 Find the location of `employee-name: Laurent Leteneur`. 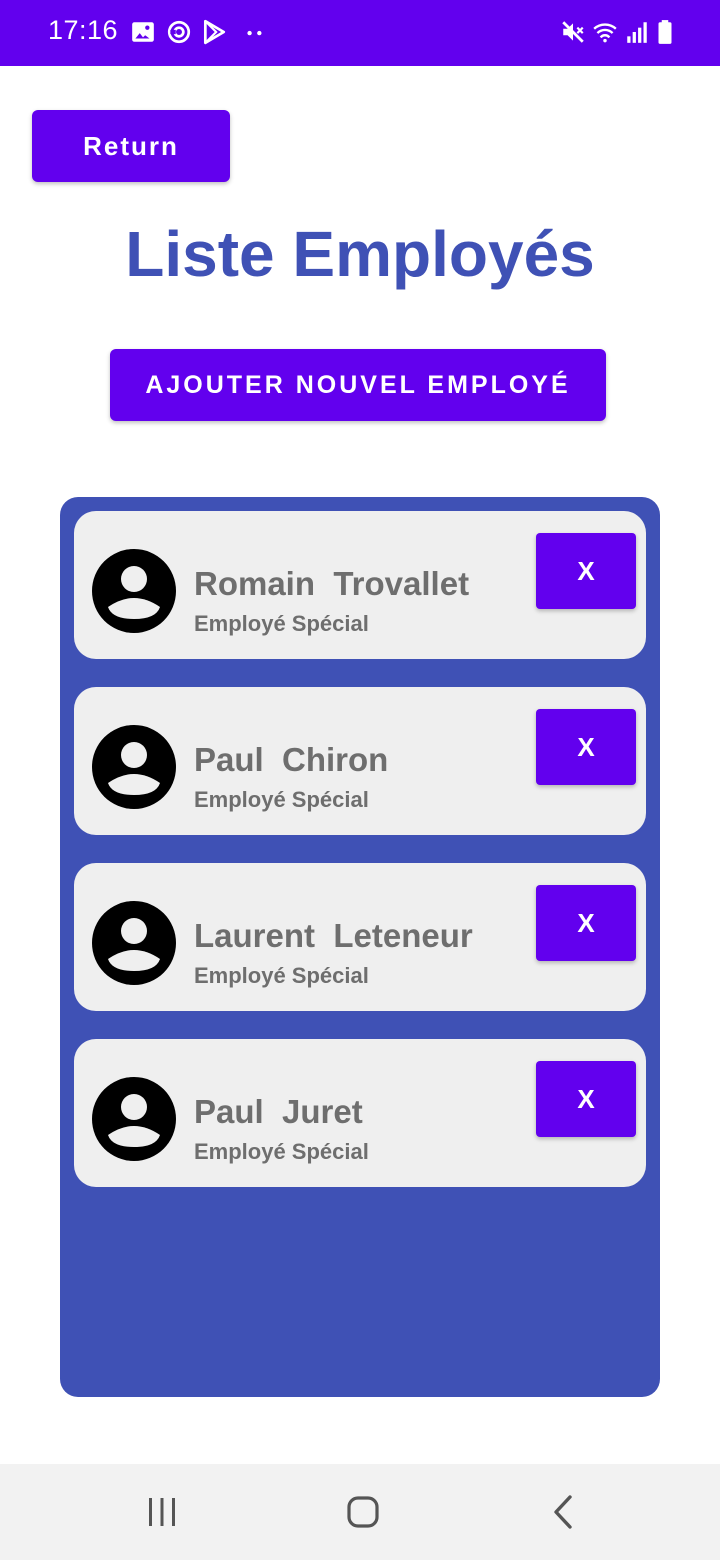

employee-name: Laurent Leteneur is located at coordinates (333, 935).